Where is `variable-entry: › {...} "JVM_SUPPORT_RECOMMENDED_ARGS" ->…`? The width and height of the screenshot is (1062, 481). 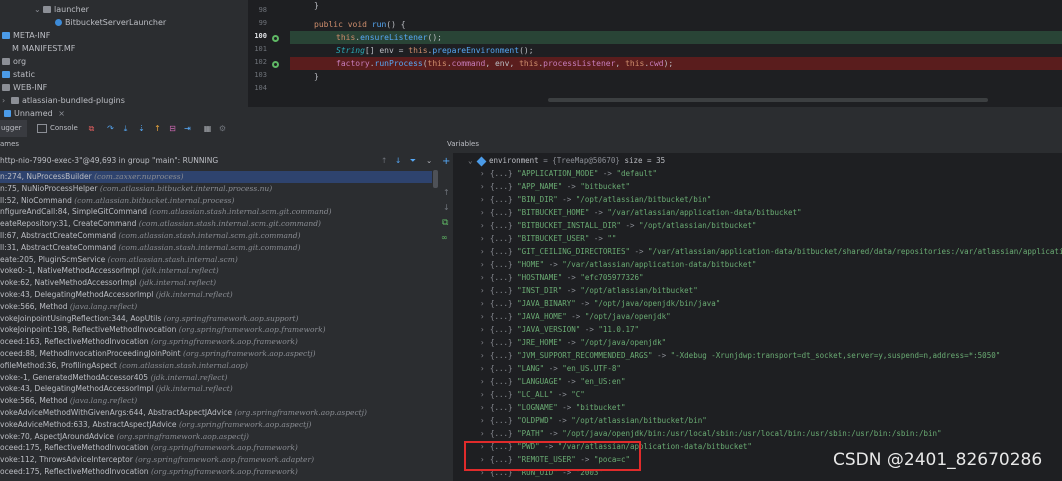 variable-entry: › {...} "JVM_SUPPORT_RECOMMENDED_ARGS" ->… is located at coordinates (740, 355).